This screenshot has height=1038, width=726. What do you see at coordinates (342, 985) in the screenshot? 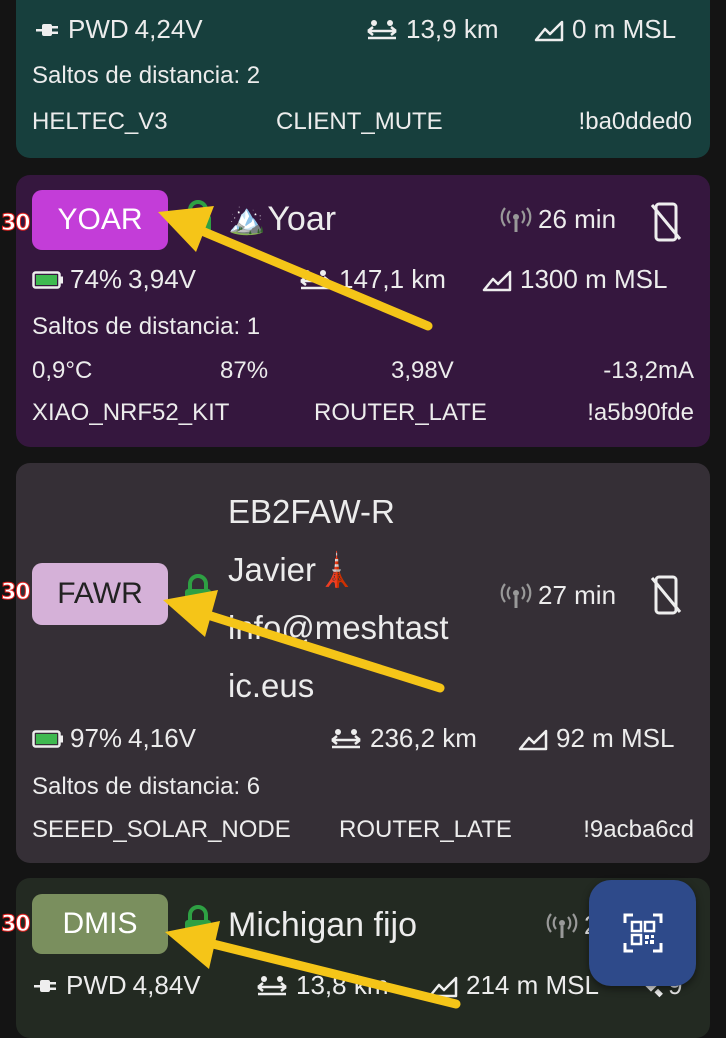
I see `distance: 13,8 km` at bounding box center [342, 985].